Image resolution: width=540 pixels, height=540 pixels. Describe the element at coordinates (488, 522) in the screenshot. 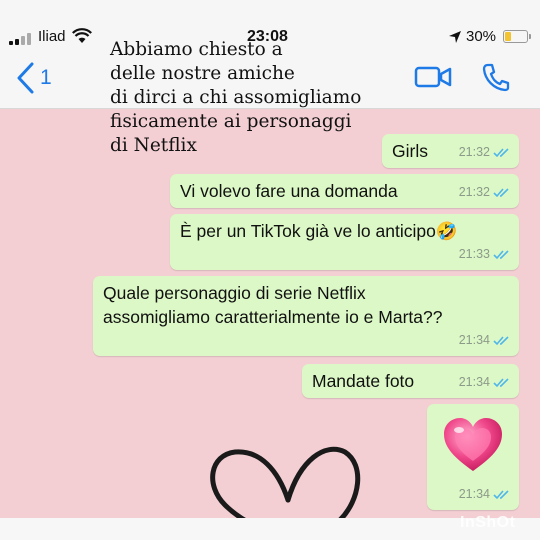

I see `inshot-watermark: InShOt` at that location.